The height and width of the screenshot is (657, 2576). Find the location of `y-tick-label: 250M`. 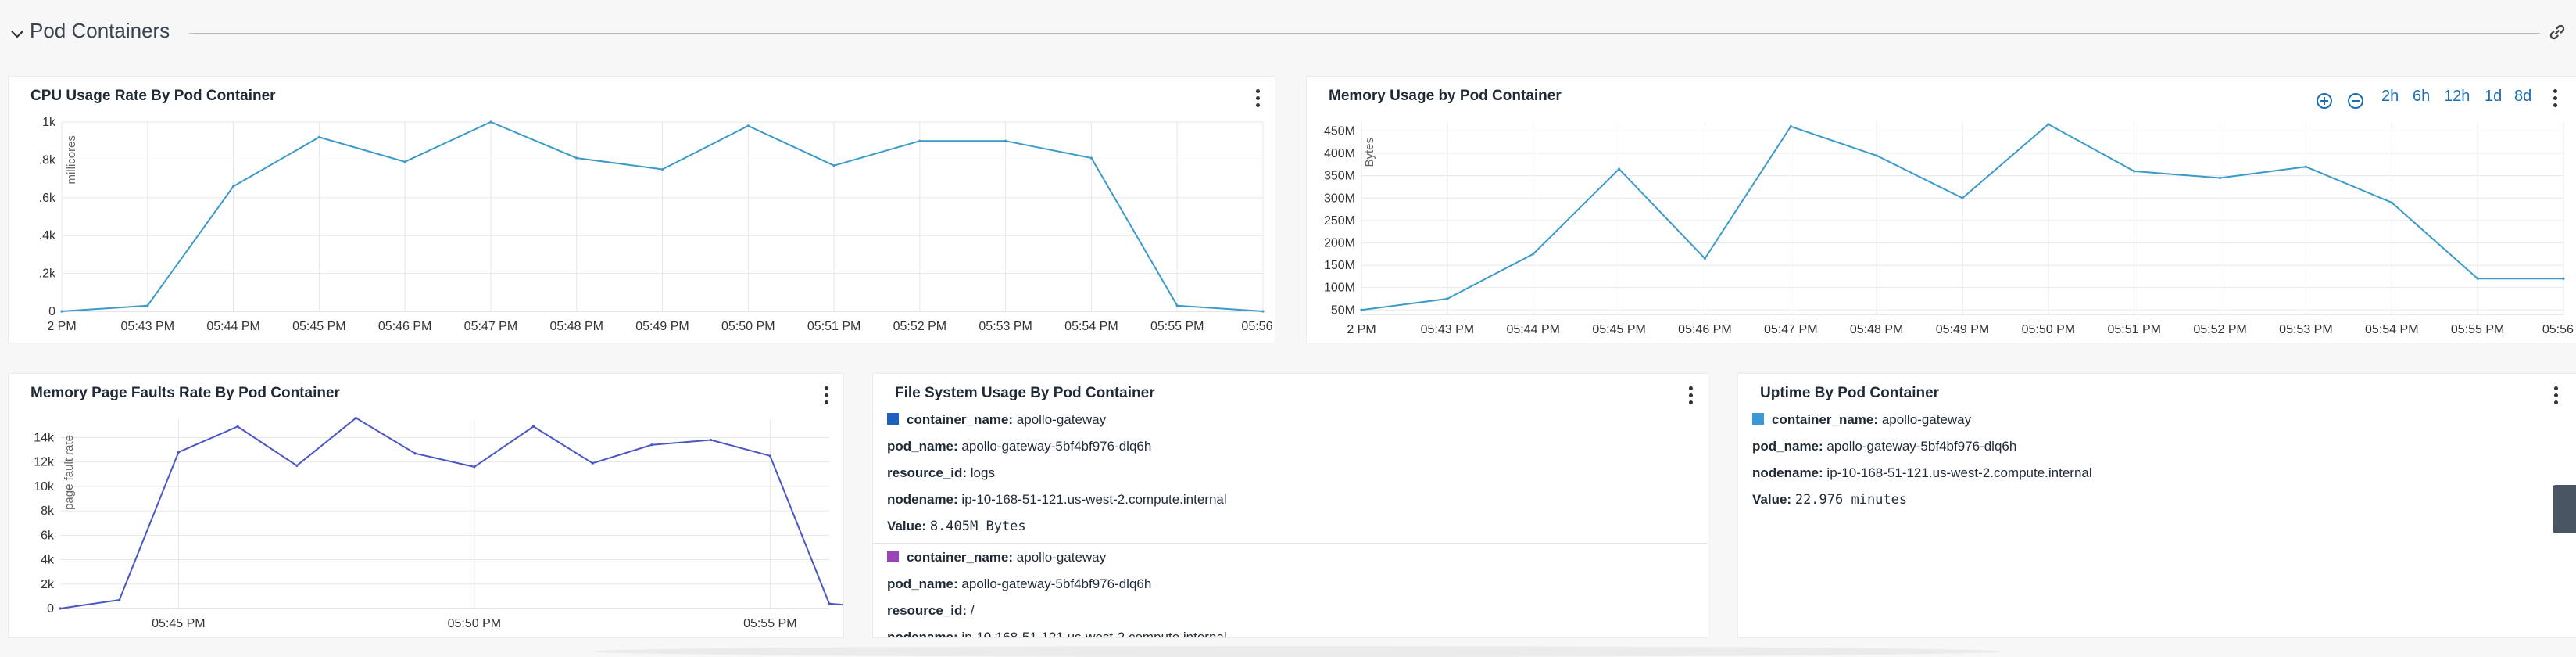

y-tick-label: 250M is located at coordinates (1339, 221).